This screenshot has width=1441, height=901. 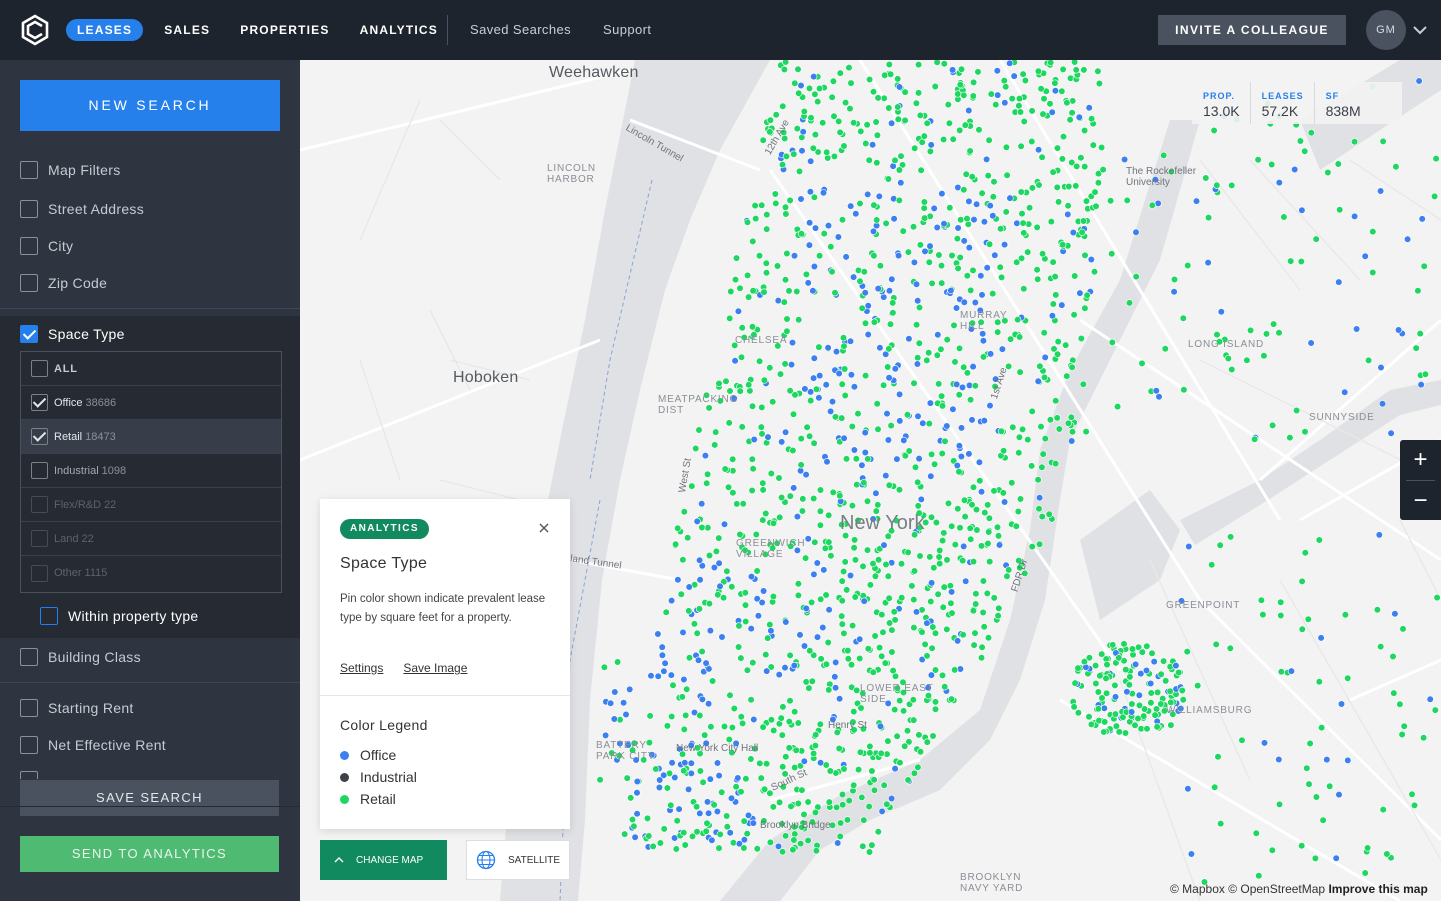 What do you see at coordinates (1252, 30) in the screenshot?
I see `invite-colleague-button: INVITE A COLLEAGUE` at bounding box center [1252, 30].